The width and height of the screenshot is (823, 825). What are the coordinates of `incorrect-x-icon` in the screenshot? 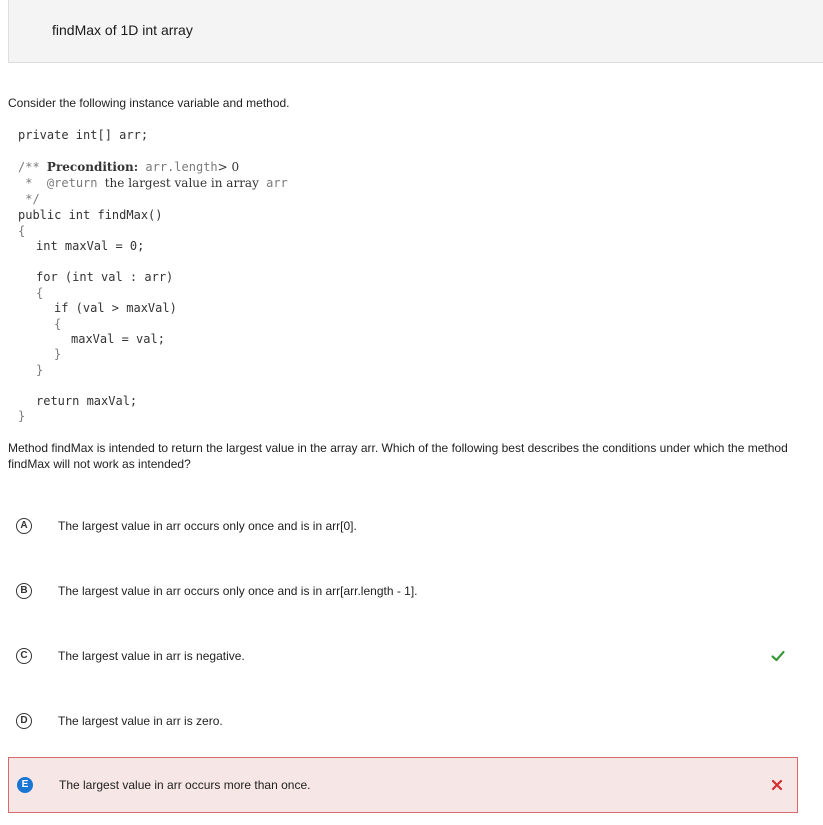 It's located at (777, 785).